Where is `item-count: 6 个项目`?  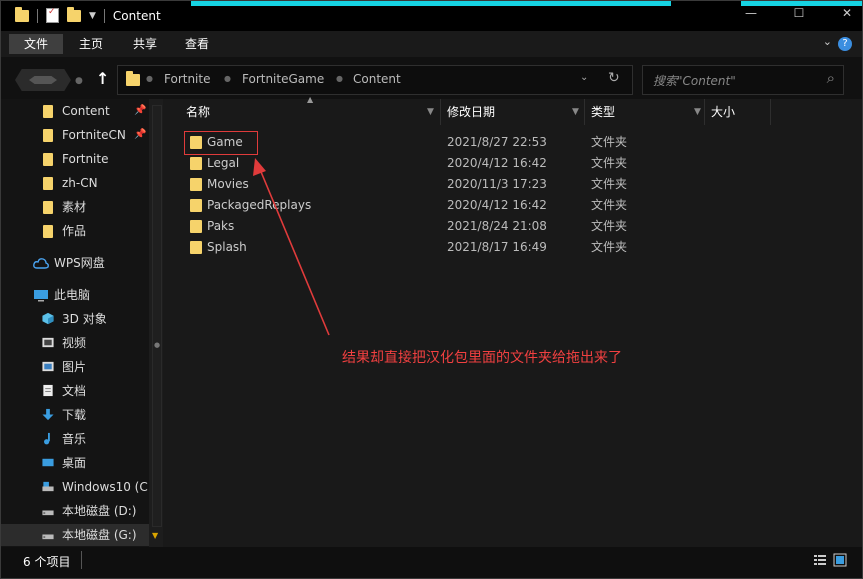 item-count: 6 个项目 is located at coordinates (47, 562).